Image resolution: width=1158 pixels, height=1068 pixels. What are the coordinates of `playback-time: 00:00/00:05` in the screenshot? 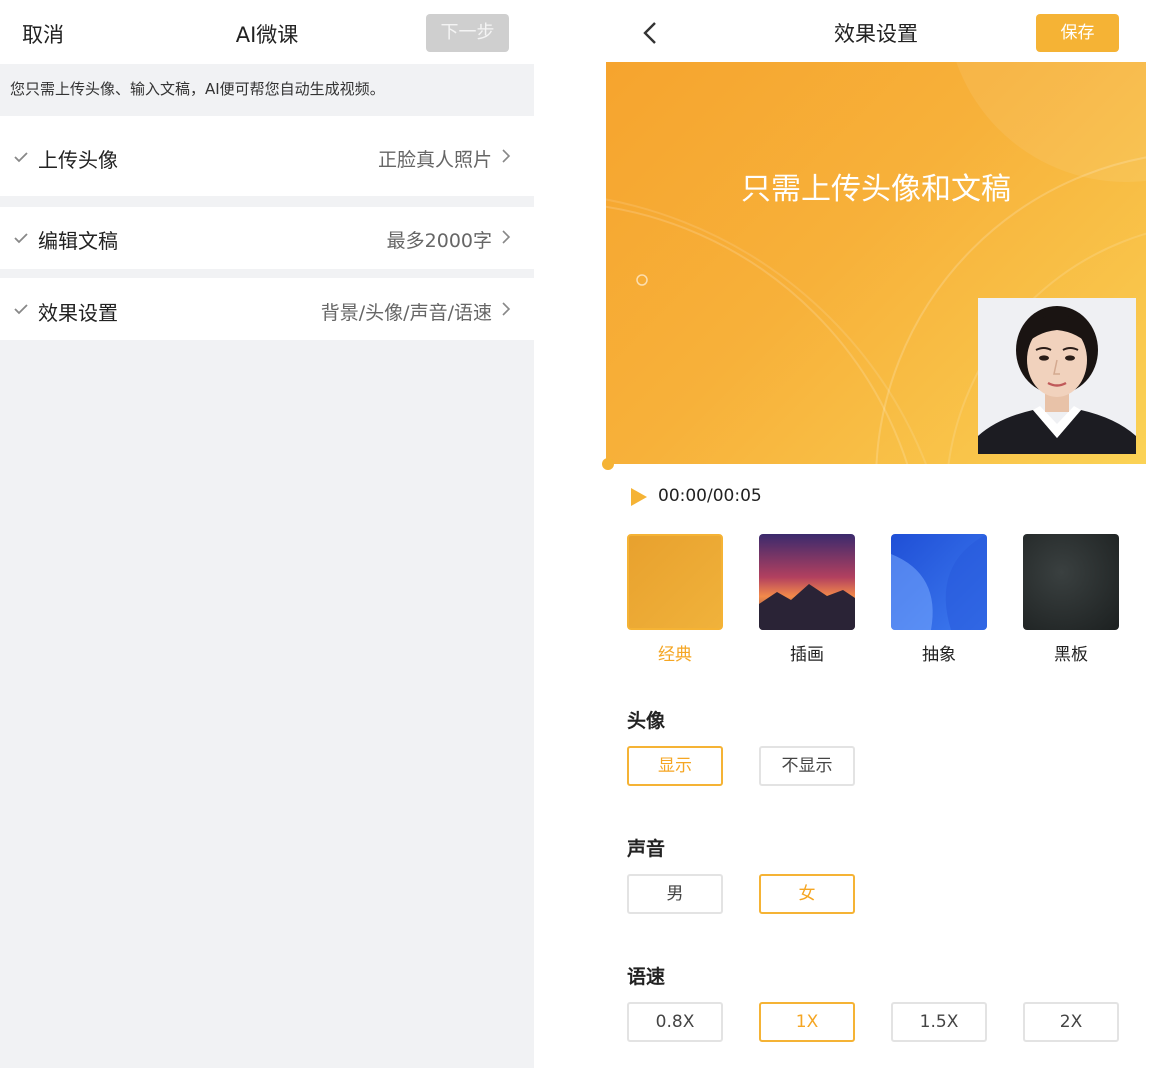 It's located at (710, 496).